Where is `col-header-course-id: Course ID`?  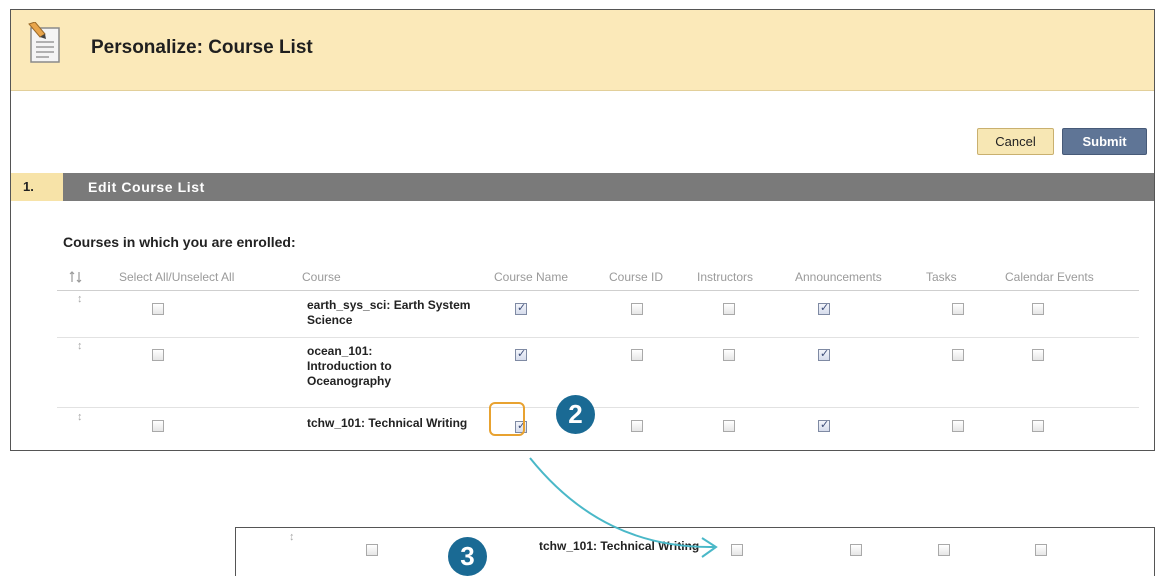
col-header-course-id: Course ID is located at coordinates (636, 277).